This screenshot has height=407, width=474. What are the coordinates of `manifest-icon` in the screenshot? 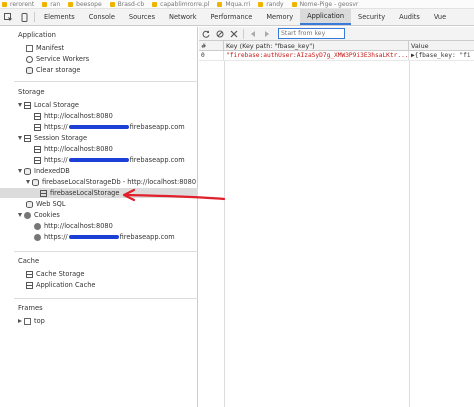 It's located at (29, 48).